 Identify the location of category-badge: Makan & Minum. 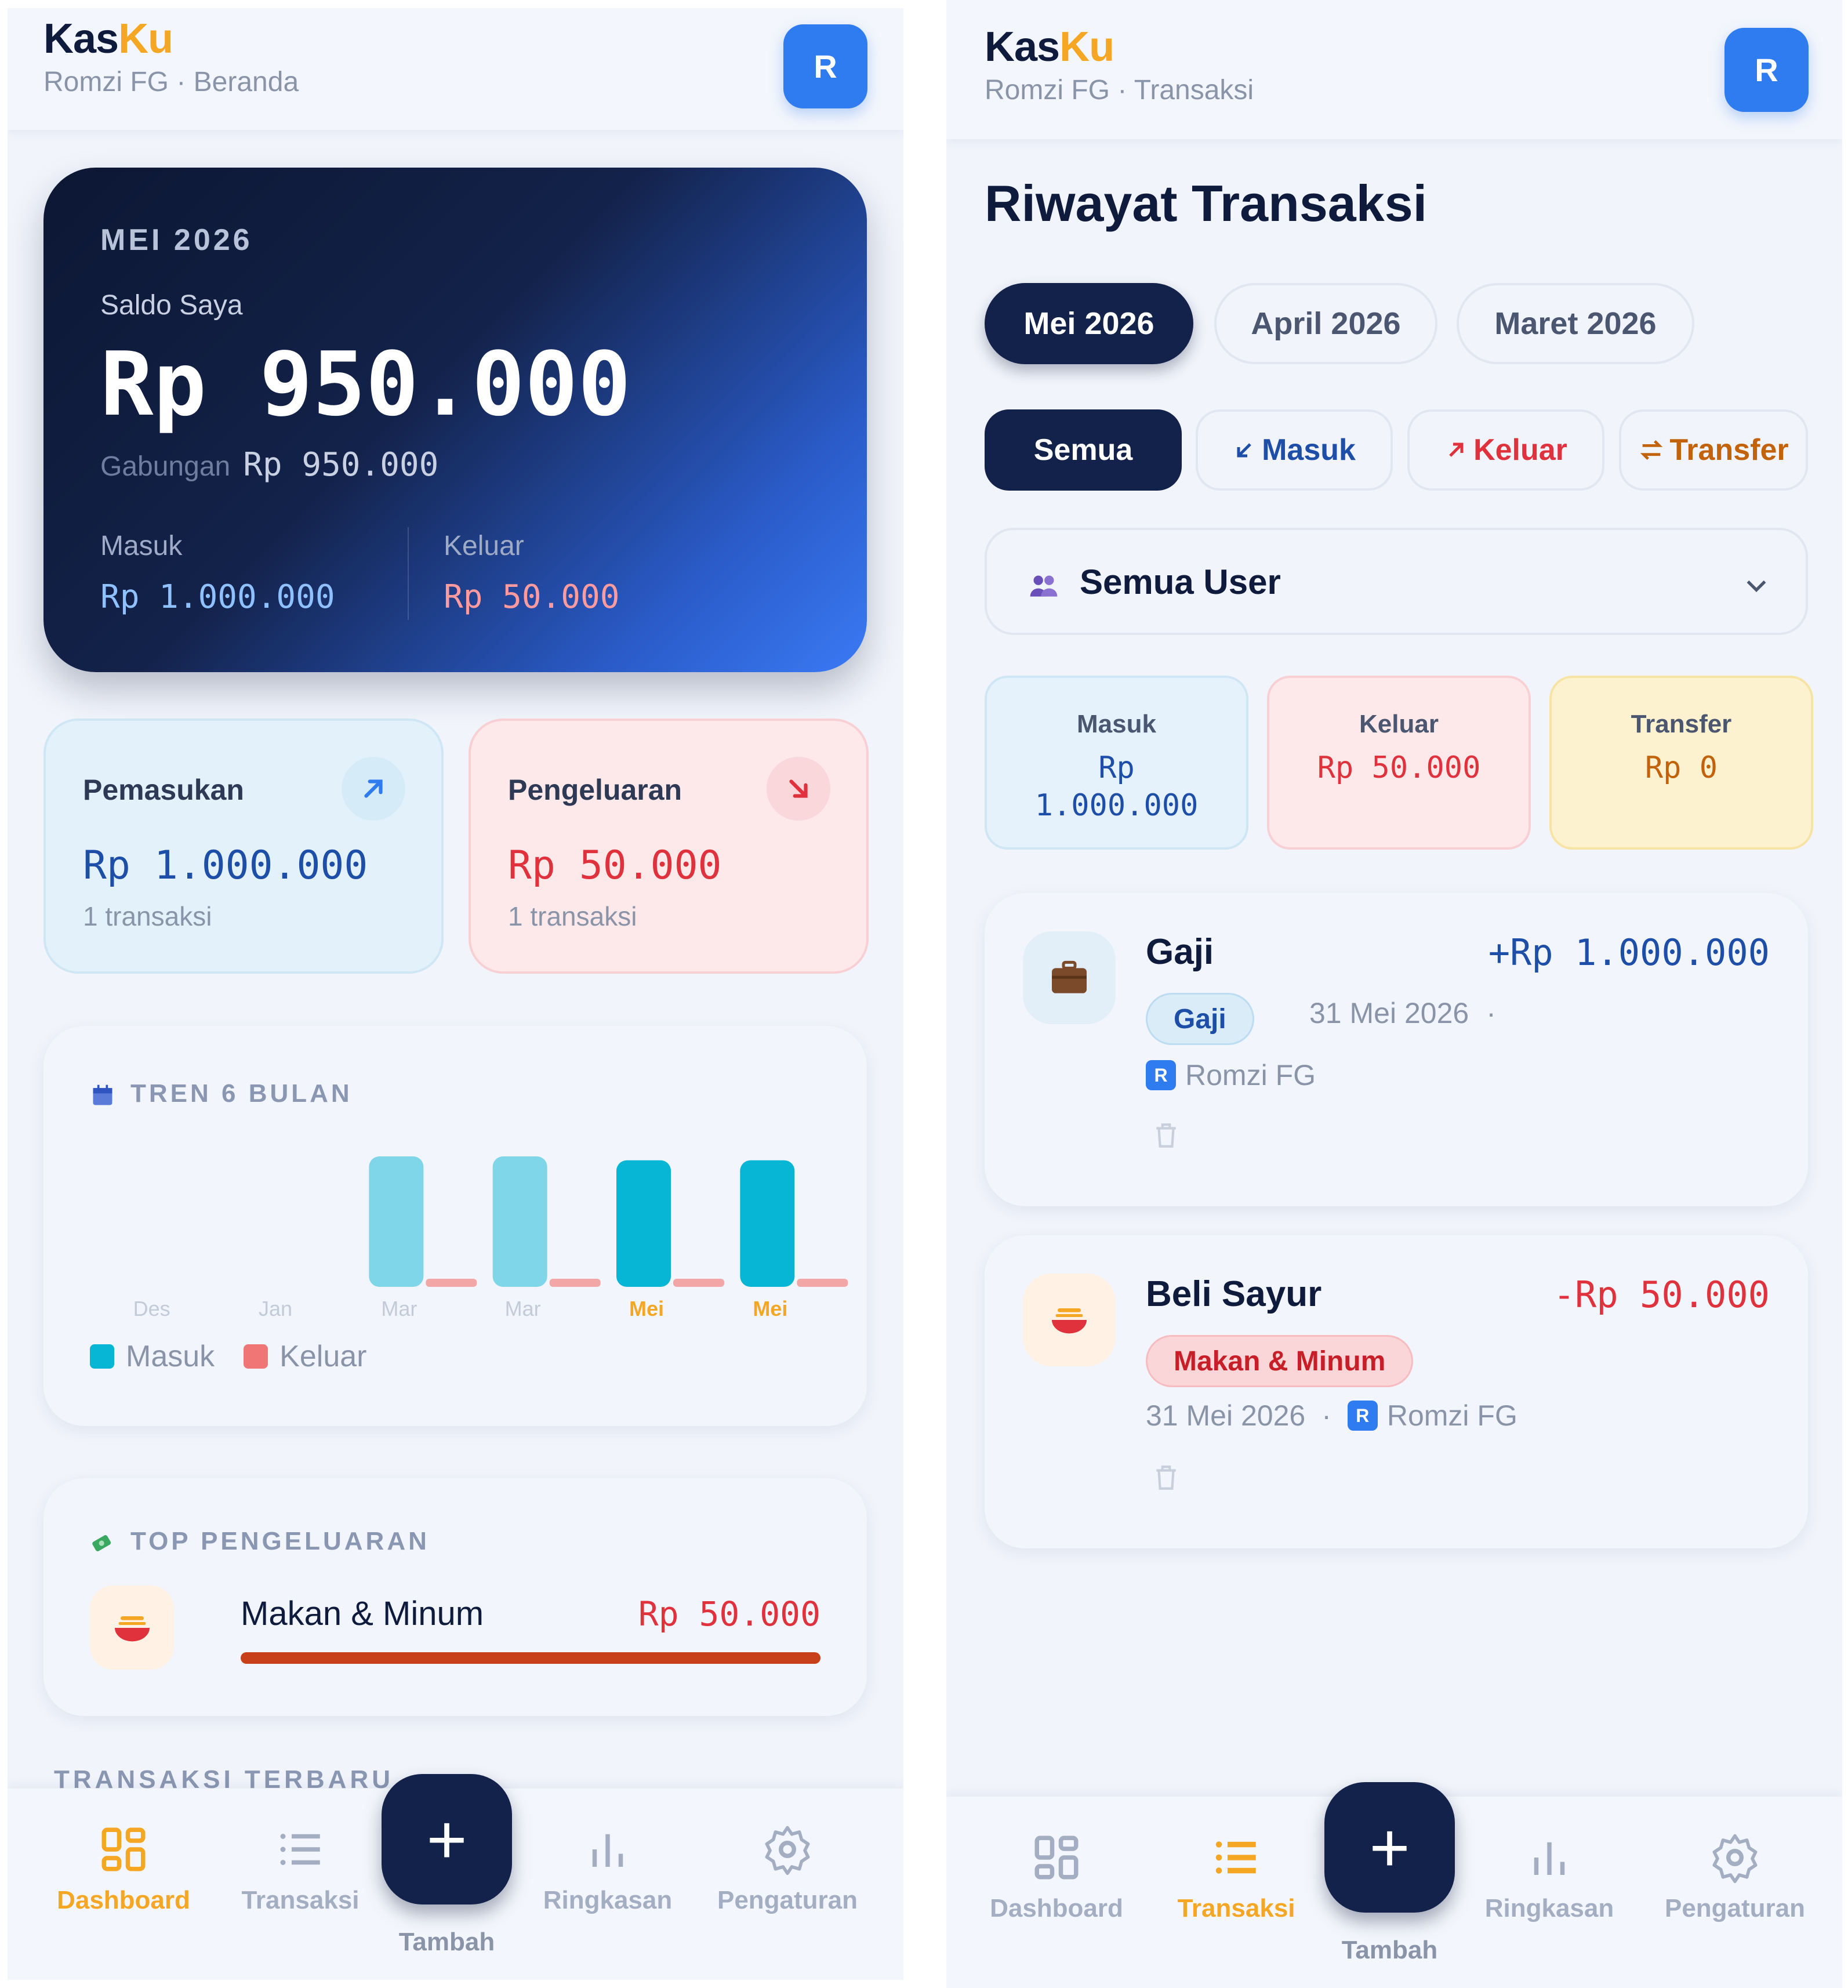
(1280, 1361).